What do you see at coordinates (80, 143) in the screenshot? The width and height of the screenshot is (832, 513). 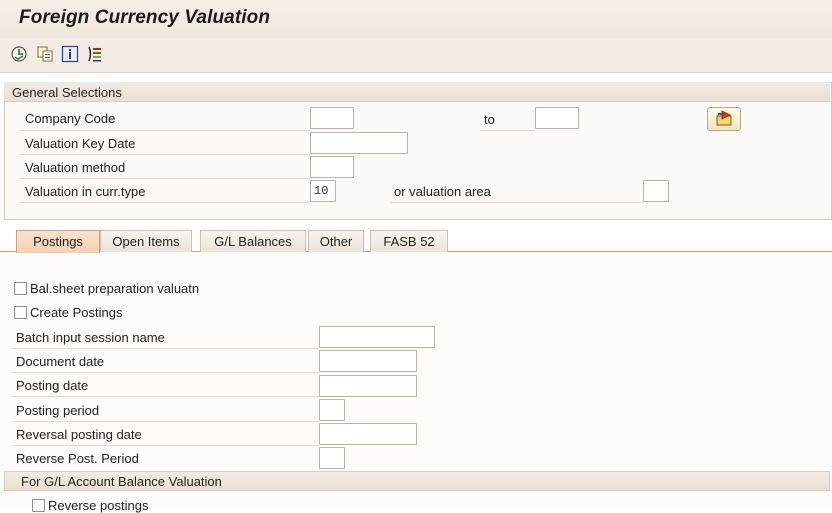 I see `valuation-key-date-label: Valuation Key Date` at bounding box center [80, 143].